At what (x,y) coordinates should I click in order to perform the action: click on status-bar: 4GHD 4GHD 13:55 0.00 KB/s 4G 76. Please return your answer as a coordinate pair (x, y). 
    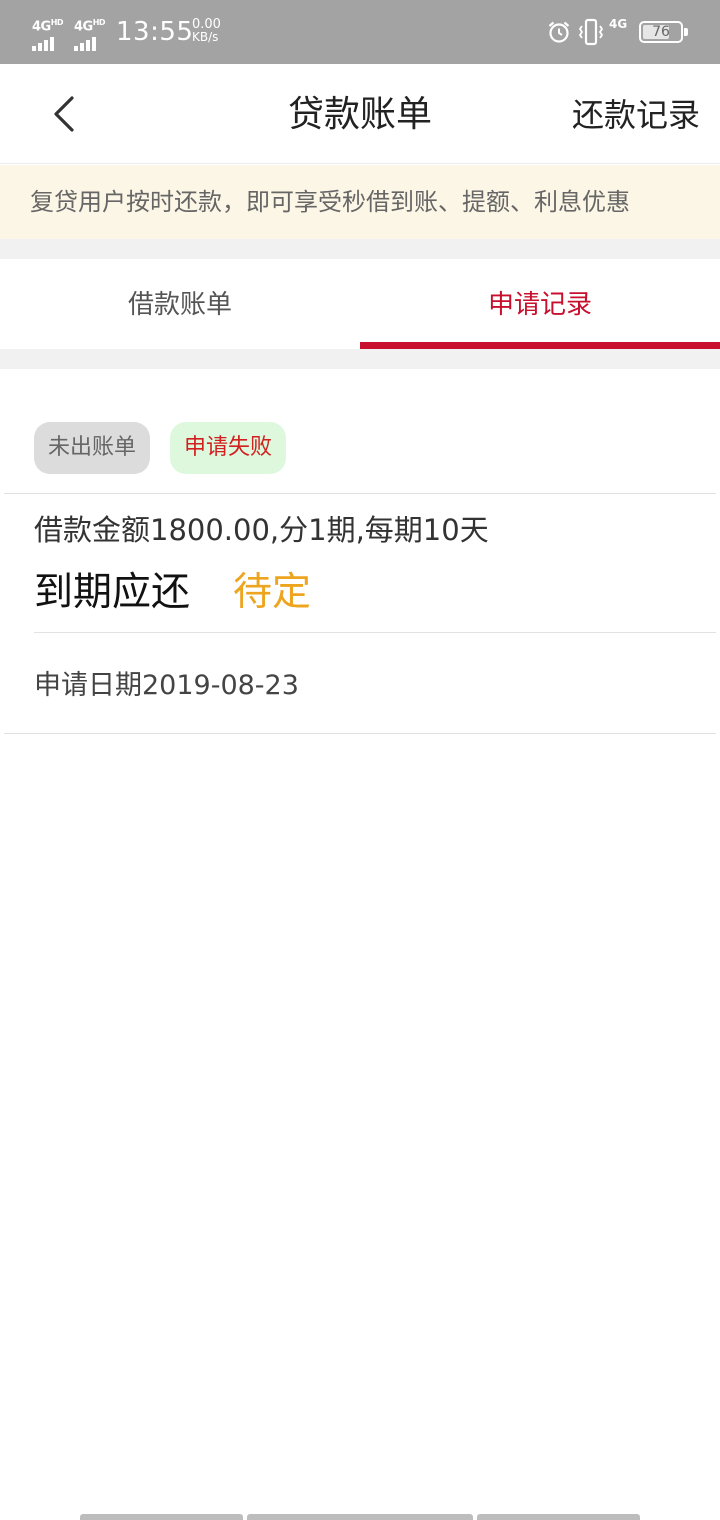
    Looking at the image, I should click on (360, 32).